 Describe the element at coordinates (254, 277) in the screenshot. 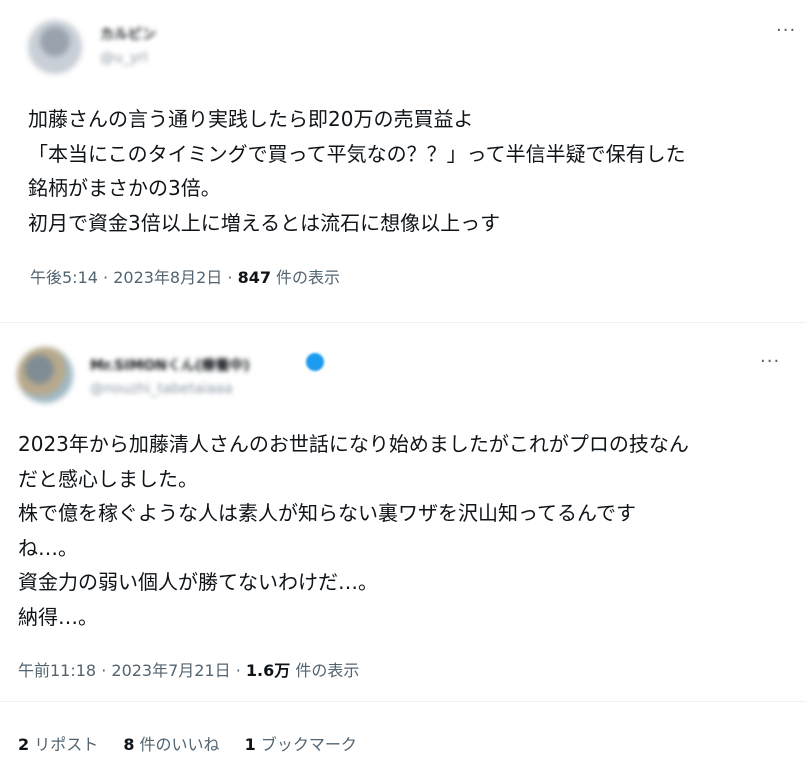

I see `views-count: 847` at that location.